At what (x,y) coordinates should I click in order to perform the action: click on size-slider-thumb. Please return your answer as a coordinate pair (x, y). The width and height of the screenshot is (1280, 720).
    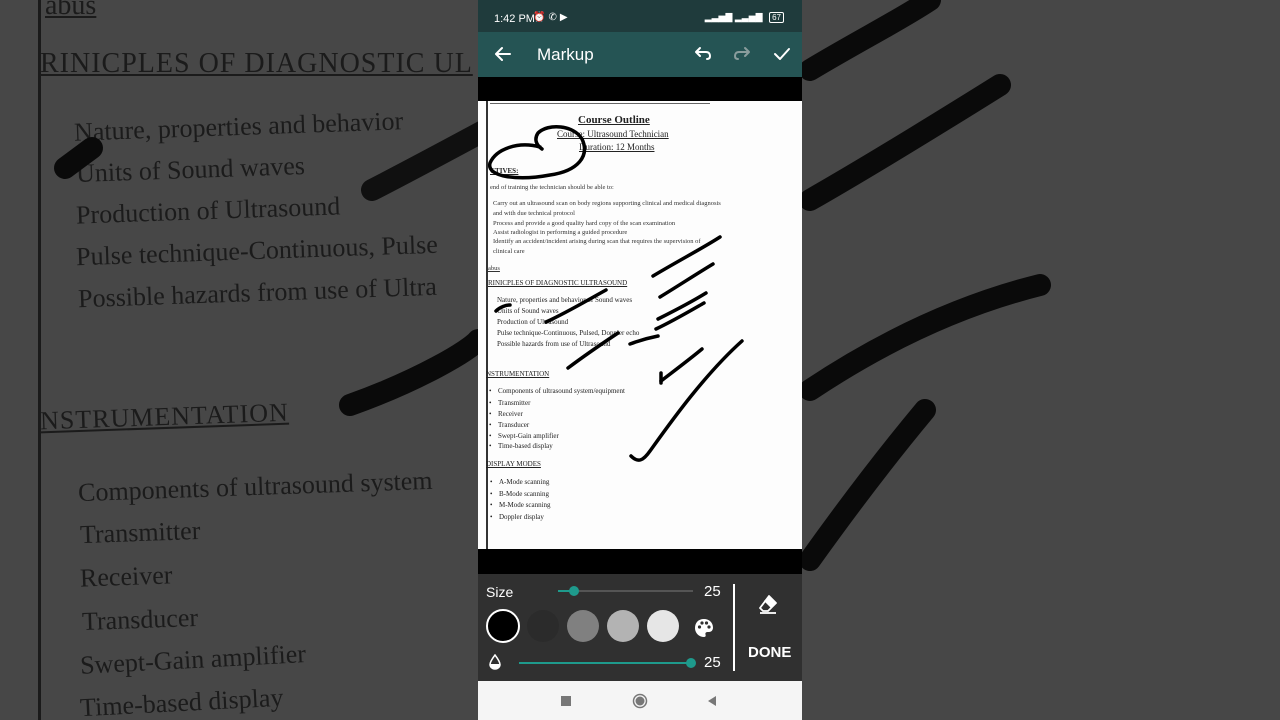
    Looking at the image, I should click on (574, 591).